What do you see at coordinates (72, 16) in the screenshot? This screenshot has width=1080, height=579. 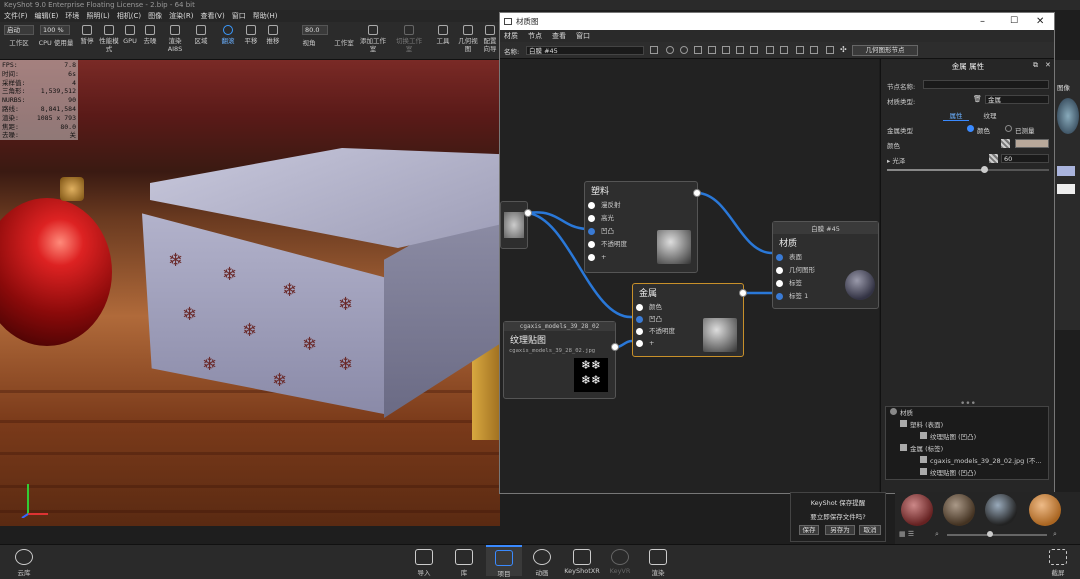 I see `menu-environment: 环境` at bounding box center [72, 16].